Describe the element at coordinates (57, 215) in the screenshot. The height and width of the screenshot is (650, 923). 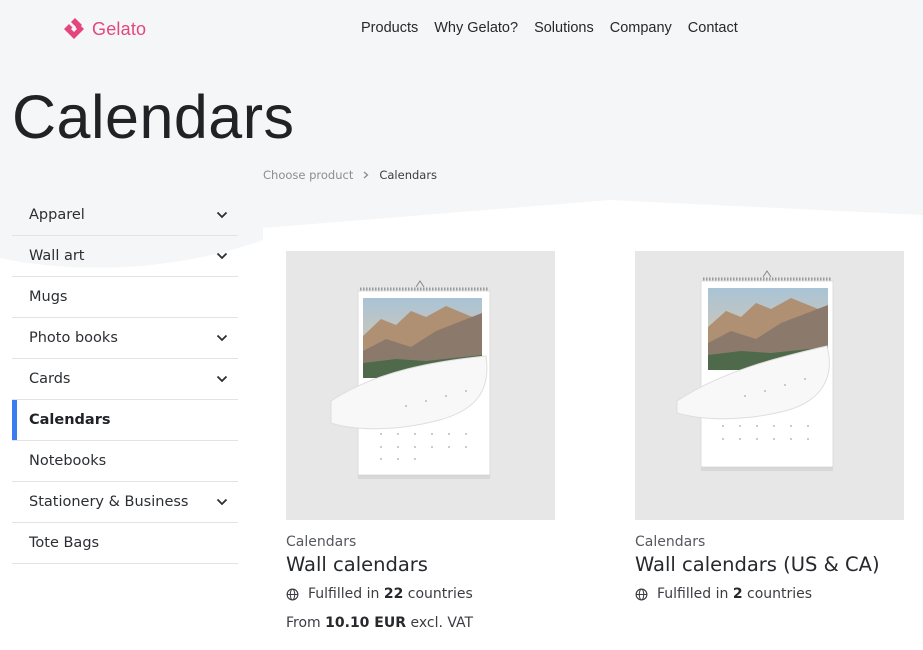
I see `sidebar-item-label: Apparel` at that location.